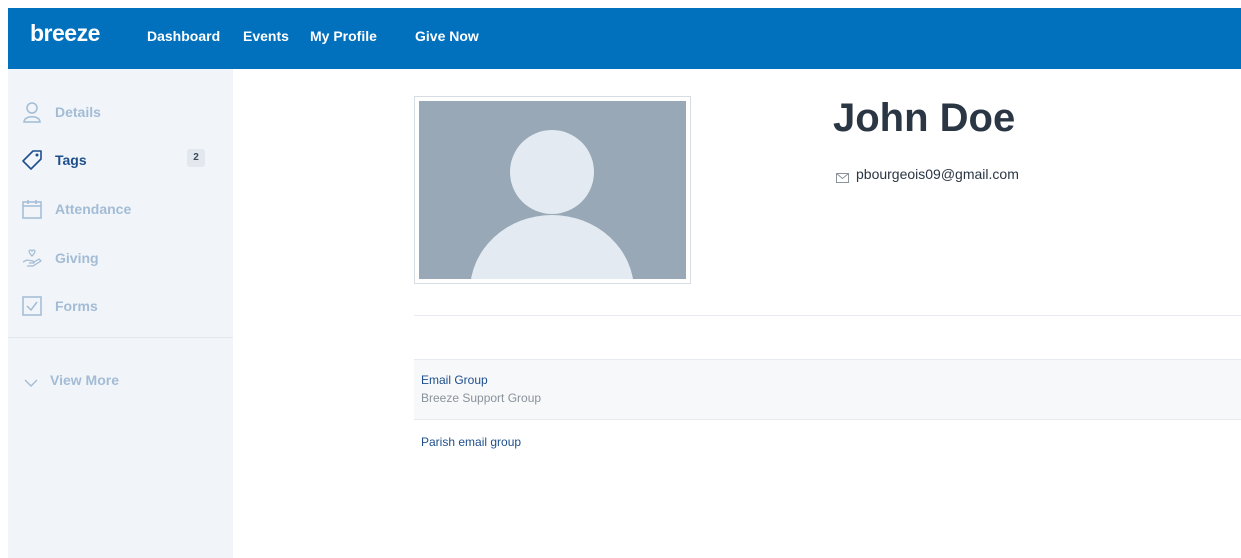 The image size is (1241, 558). What do you see at coordinates (454, 380) in the screenshot?
I see `group-title: Email Group` at bounding box center [454, 380].